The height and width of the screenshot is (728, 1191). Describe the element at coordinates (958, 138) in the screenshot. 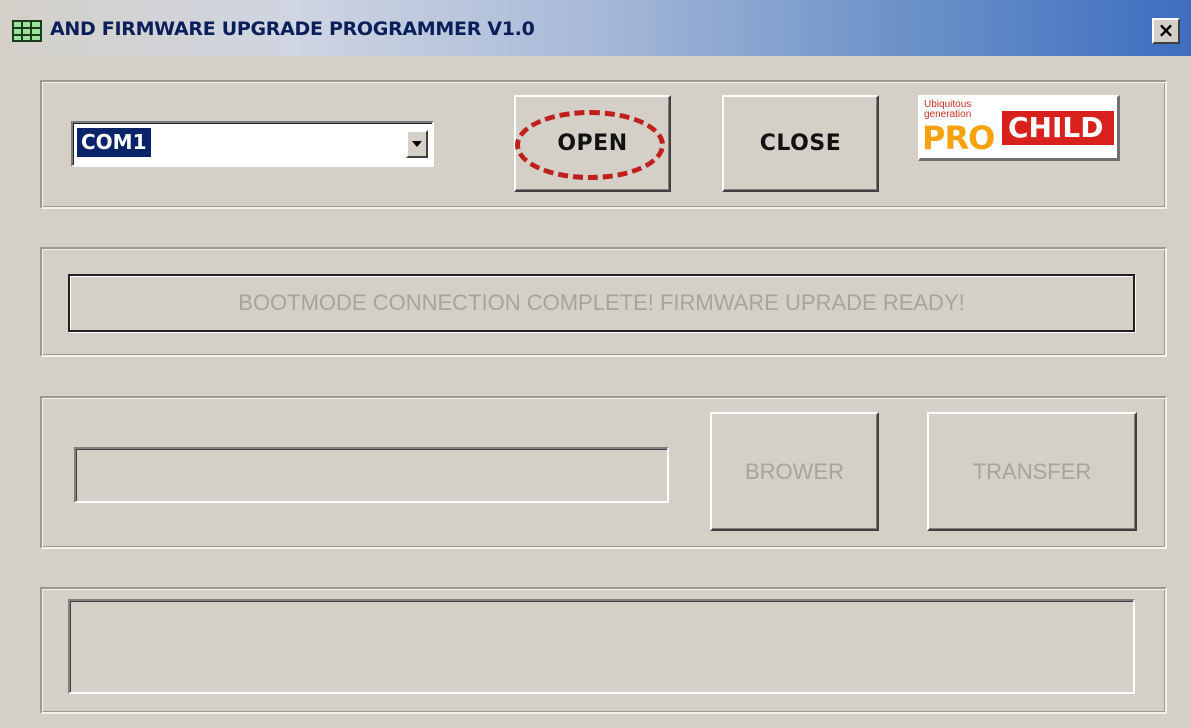

I see `logo-pro-text: PRO` at that location.